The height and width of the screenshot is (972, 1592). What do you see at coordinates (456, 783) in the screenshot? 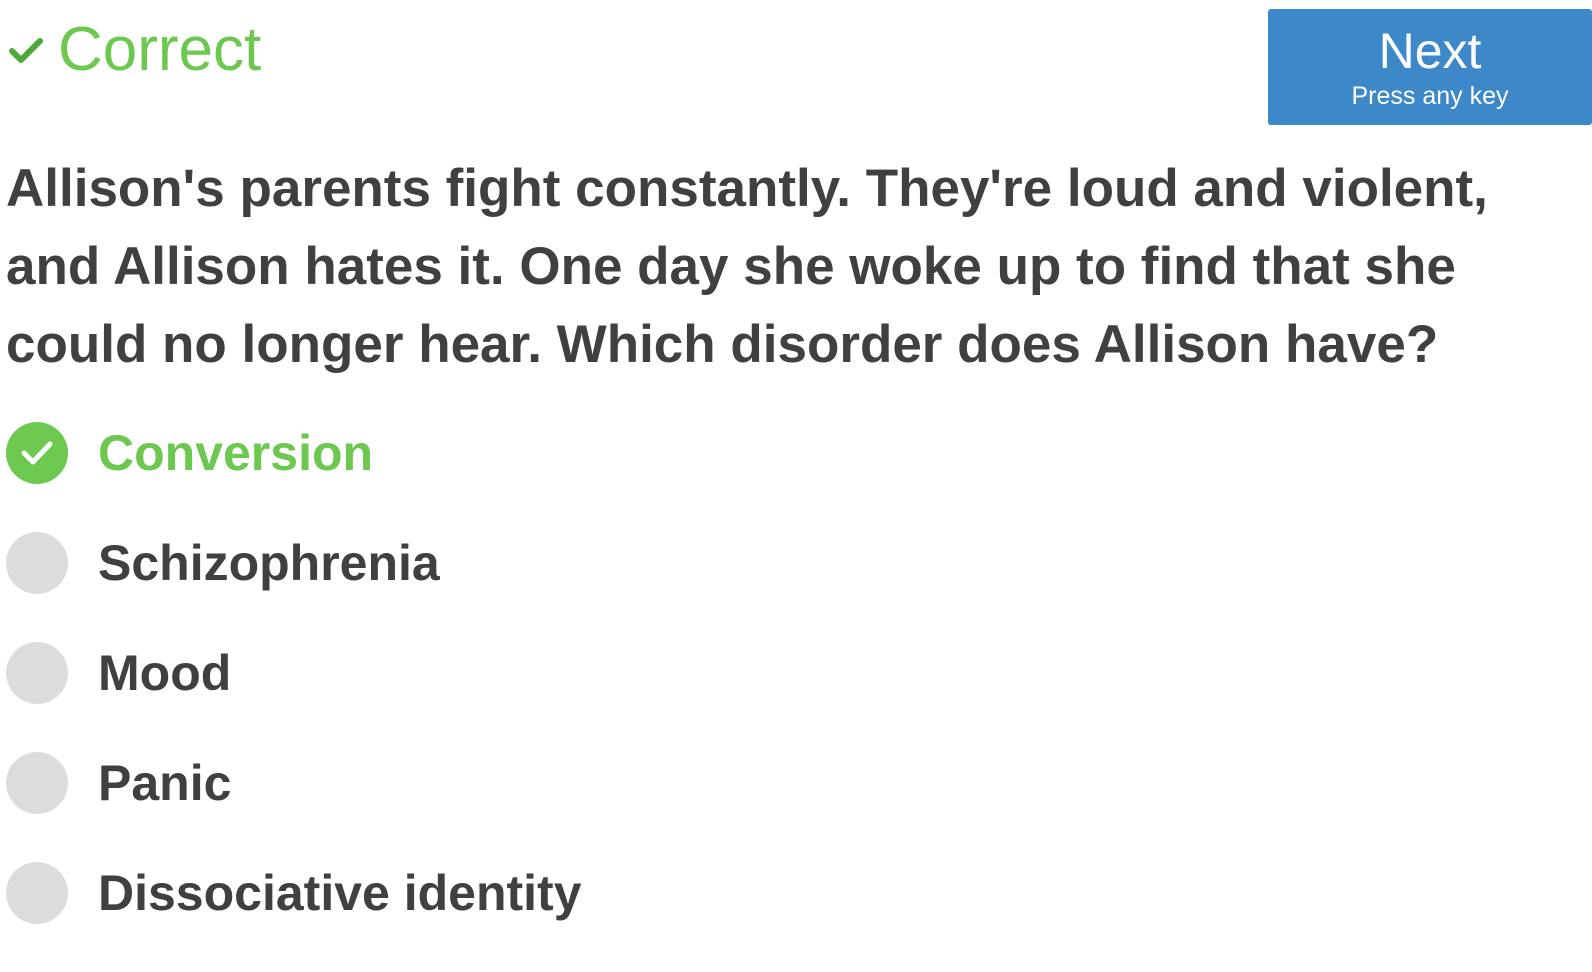
I see `option-panic: Panic` at bounding box center [456, 783].